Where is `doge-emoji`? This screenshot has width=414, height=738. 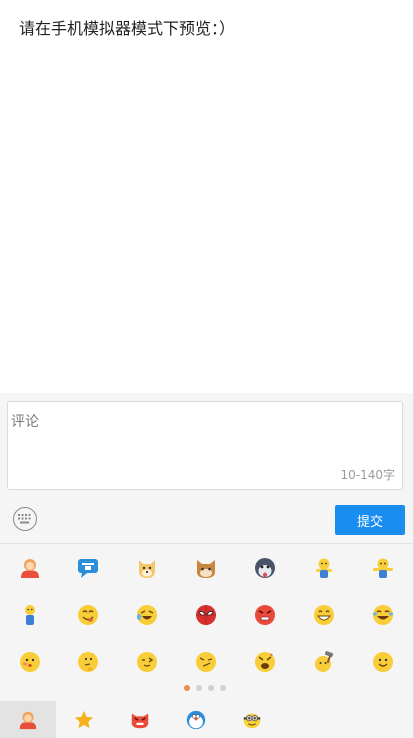 doge-emoji is located at coordinates (147, 568).